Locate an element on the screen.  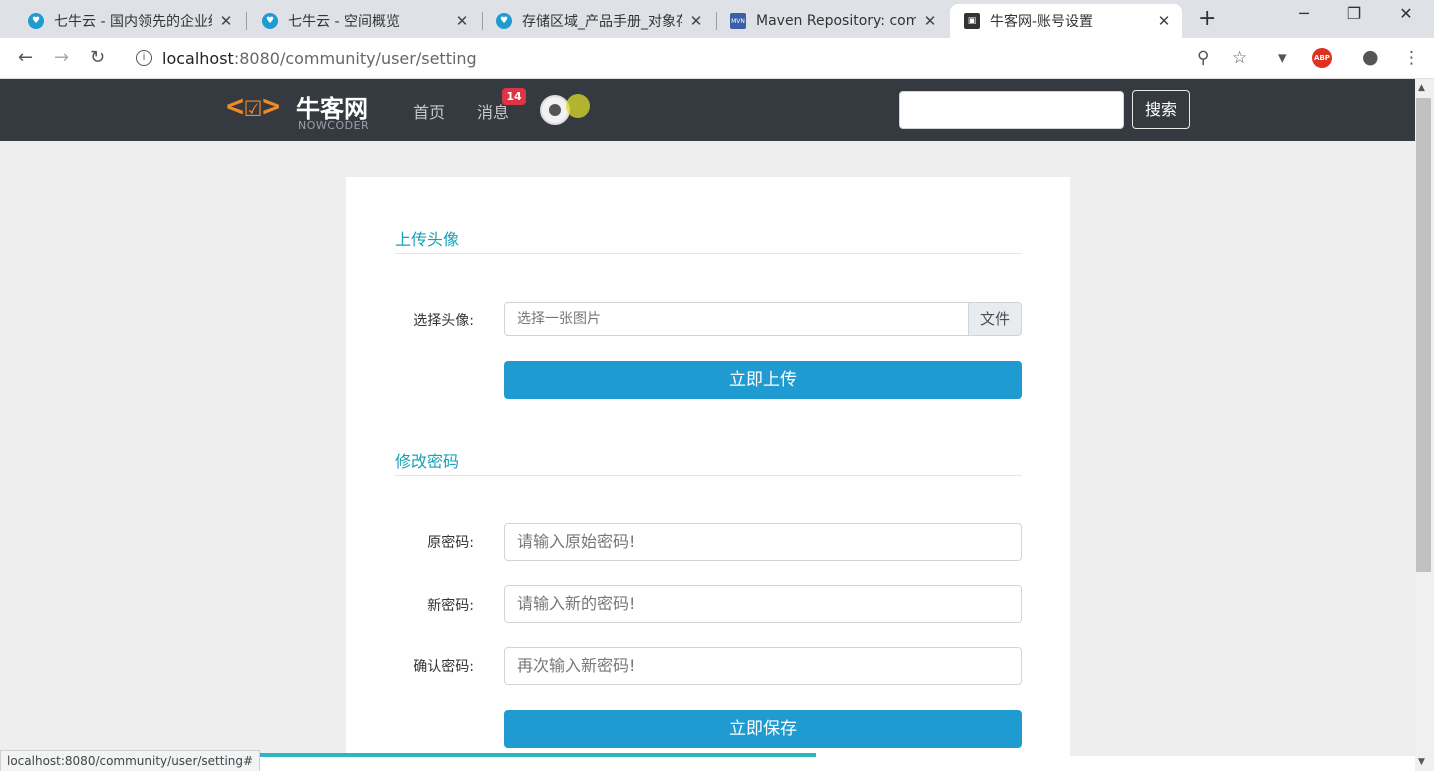
browser-tab: ♥ 七牛云 - 国内领先的企业级 ✕ is located at coordinates (129, 21).